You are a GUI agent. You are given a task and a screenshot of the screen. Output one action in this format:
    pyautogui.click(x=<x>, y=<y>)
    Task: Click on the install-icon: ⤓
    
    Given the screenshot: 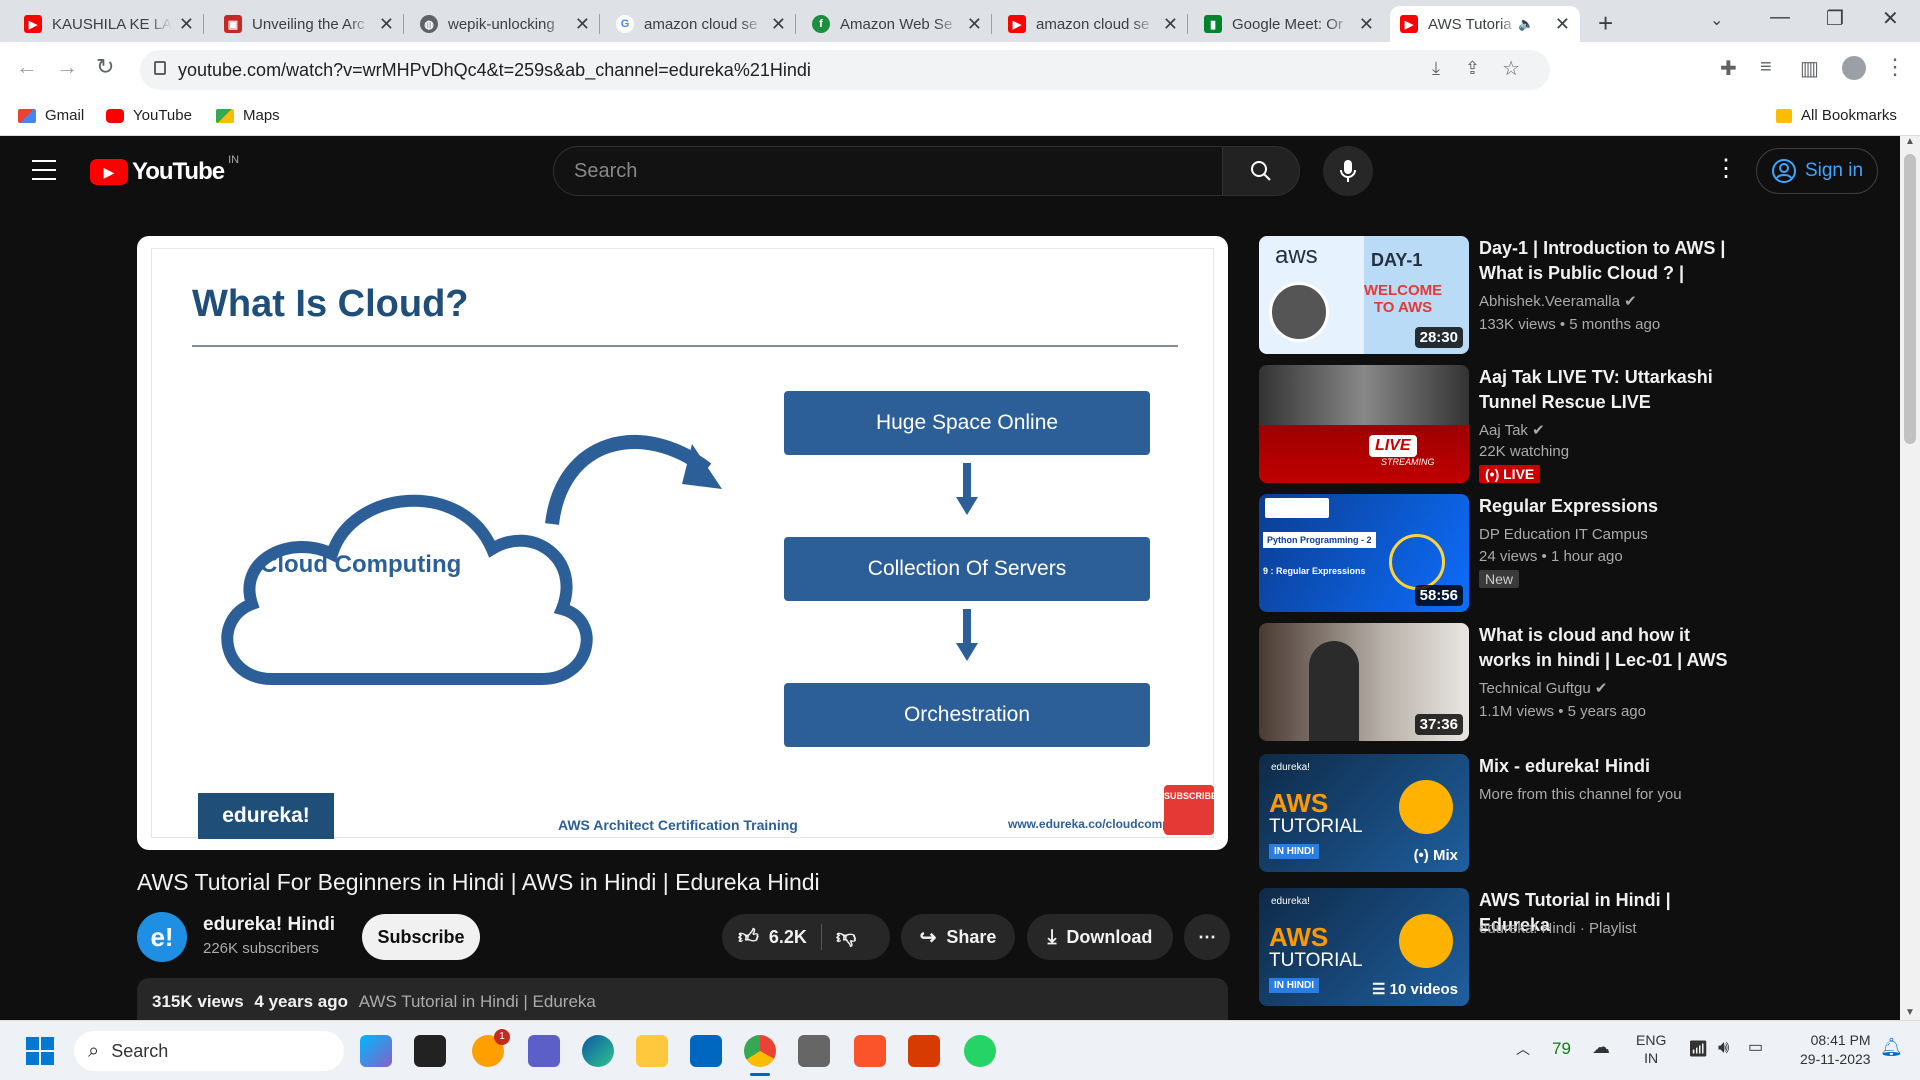 What is the action you would take?
    pyautogui.click(x=1436, y=68)
    